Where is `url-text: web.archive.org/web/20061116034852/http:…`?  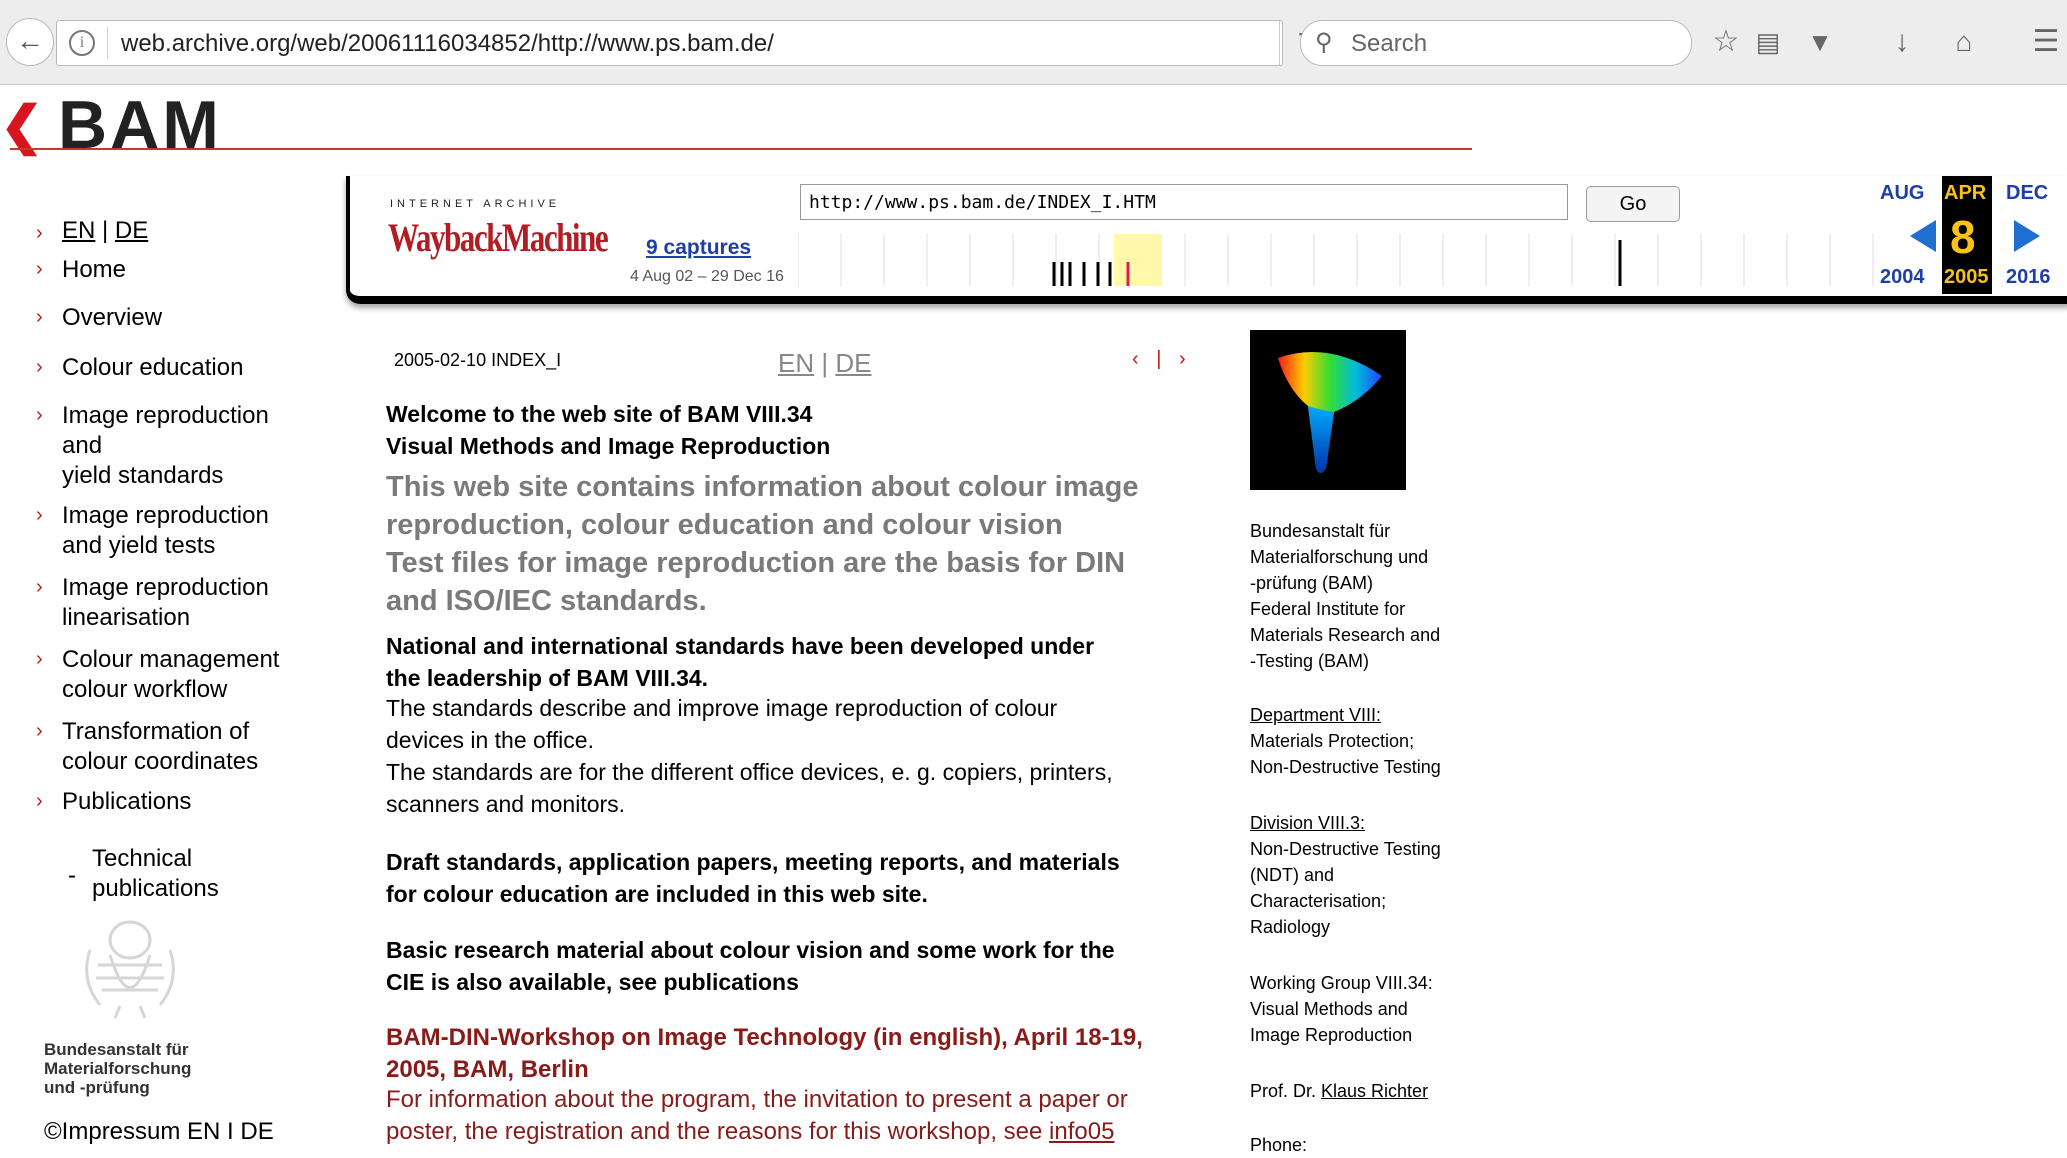
url-text: web.archive.org/web/20061116034852/http:… is located at coordinates (447, 44).